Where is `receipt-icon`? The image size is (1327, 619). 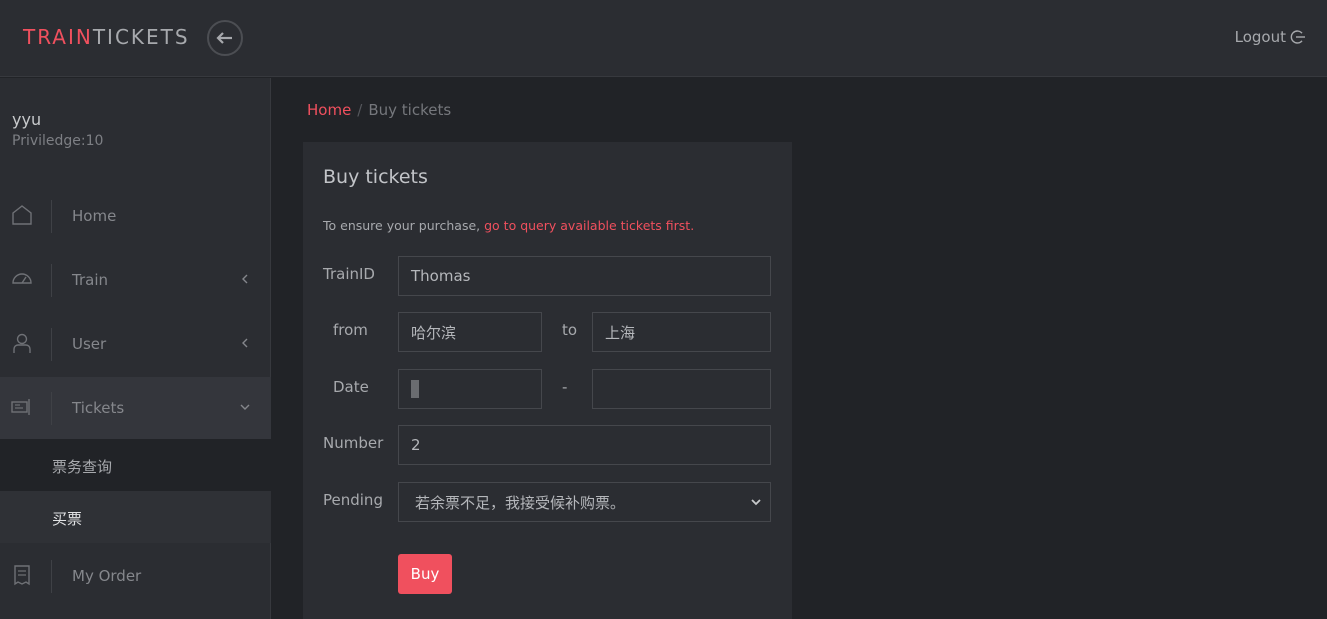
receipt-icon is located at coordinates (22, 575).